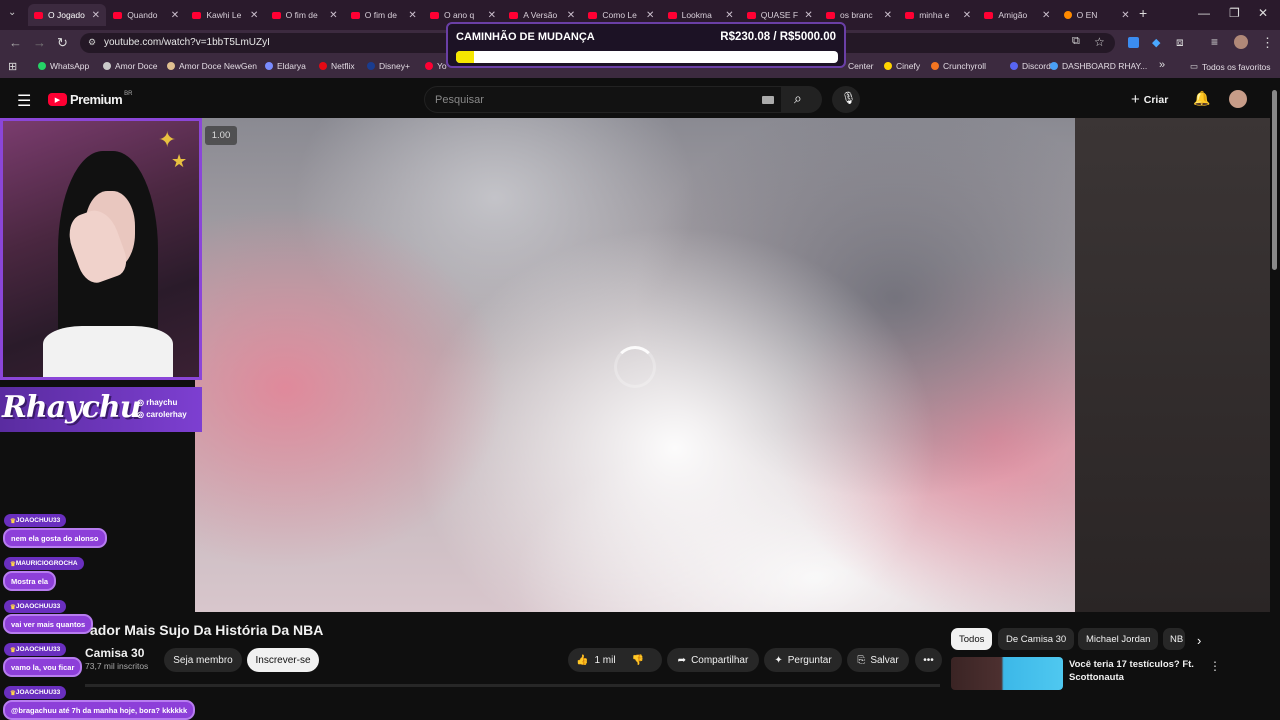 The height and width of the screenshot is (720, 1280). I want to click on browser-tab: O EN ✕, so click(1097, 15).